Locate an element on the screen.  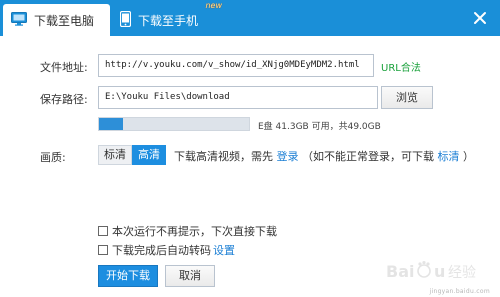
quality-label: 画质: is located at coordinates (53, 157).